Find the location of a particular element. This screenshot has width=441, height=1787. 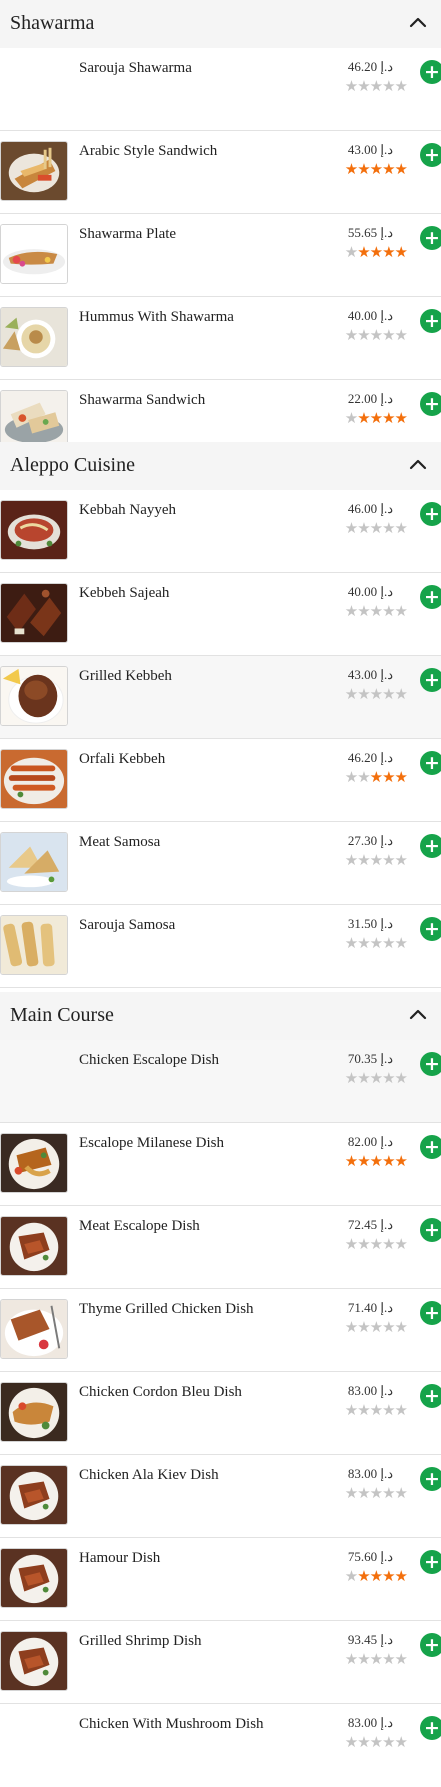

item-price: 72.45 د.إ is located at coordinates (370, 1224).